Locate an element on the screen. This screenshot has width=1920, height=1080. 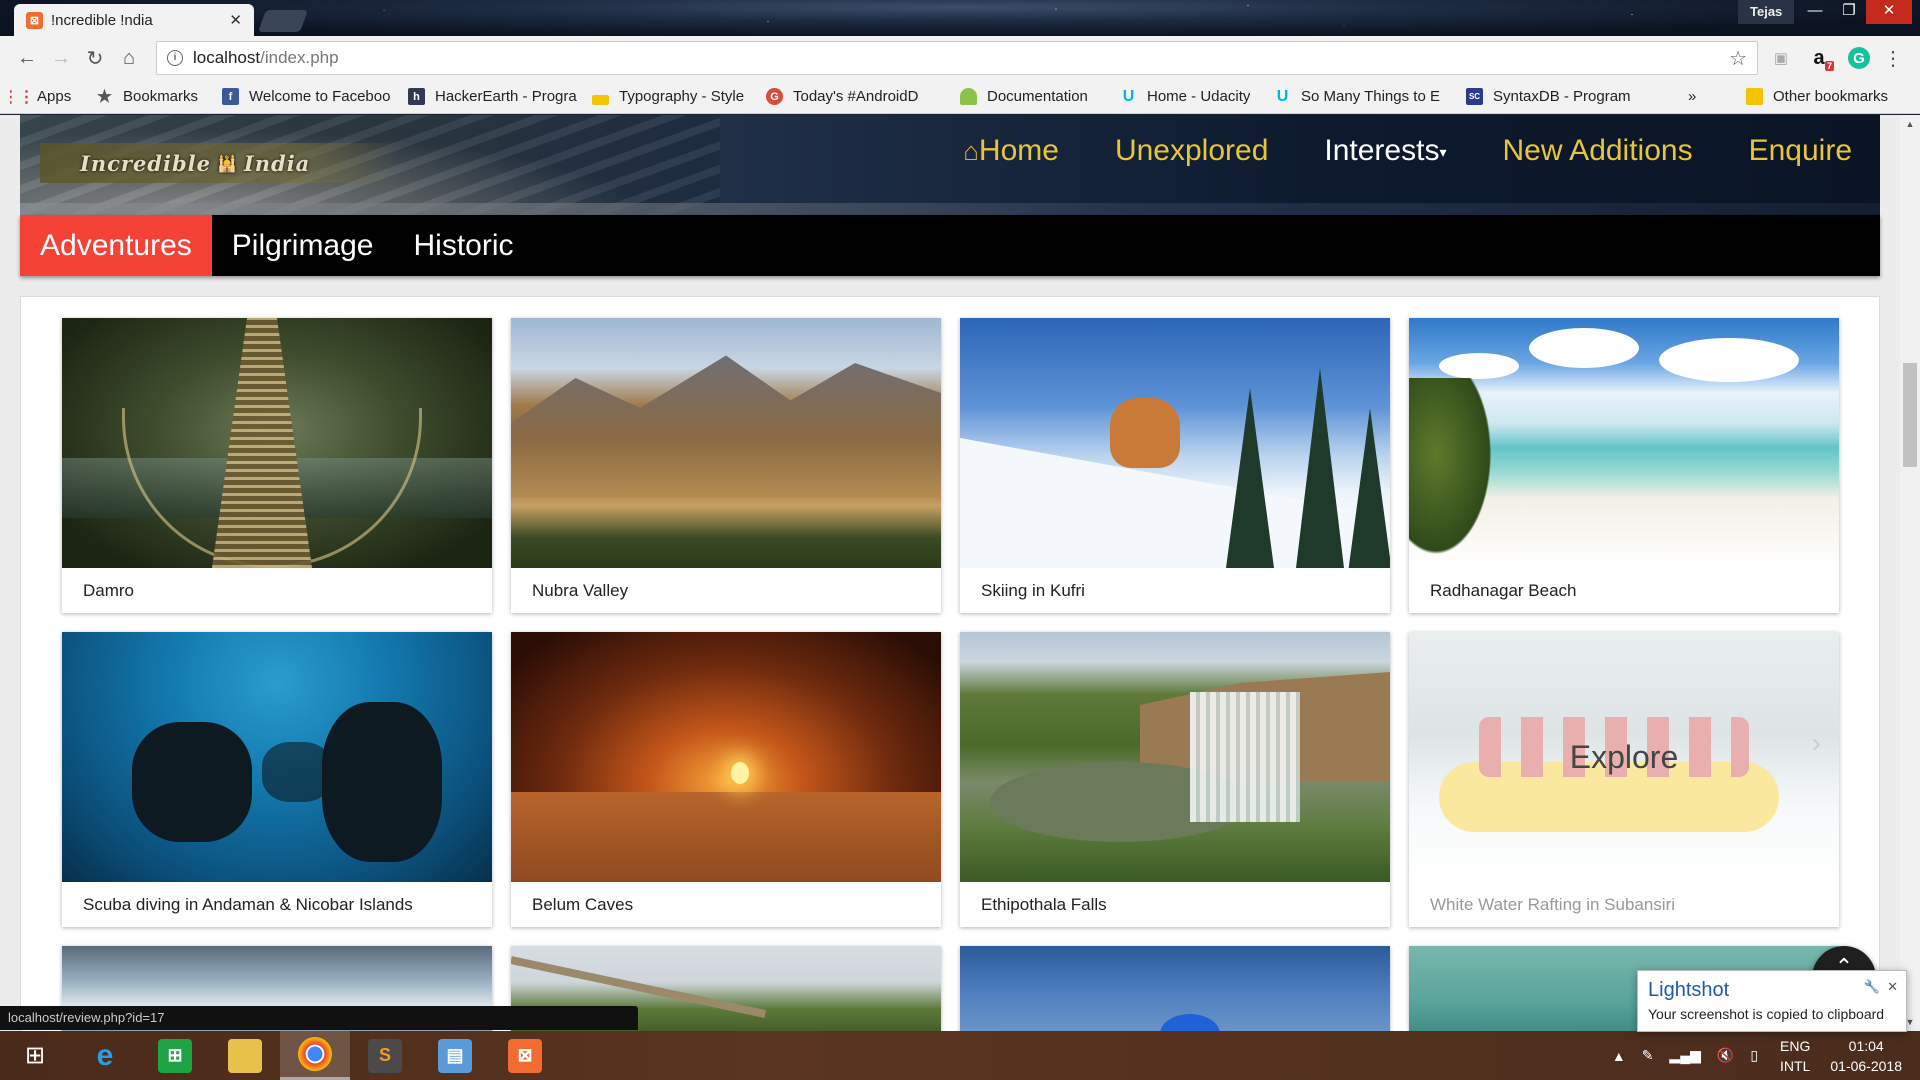
bookmarks-overflow-button: » is located at coordinates (1706, 96).